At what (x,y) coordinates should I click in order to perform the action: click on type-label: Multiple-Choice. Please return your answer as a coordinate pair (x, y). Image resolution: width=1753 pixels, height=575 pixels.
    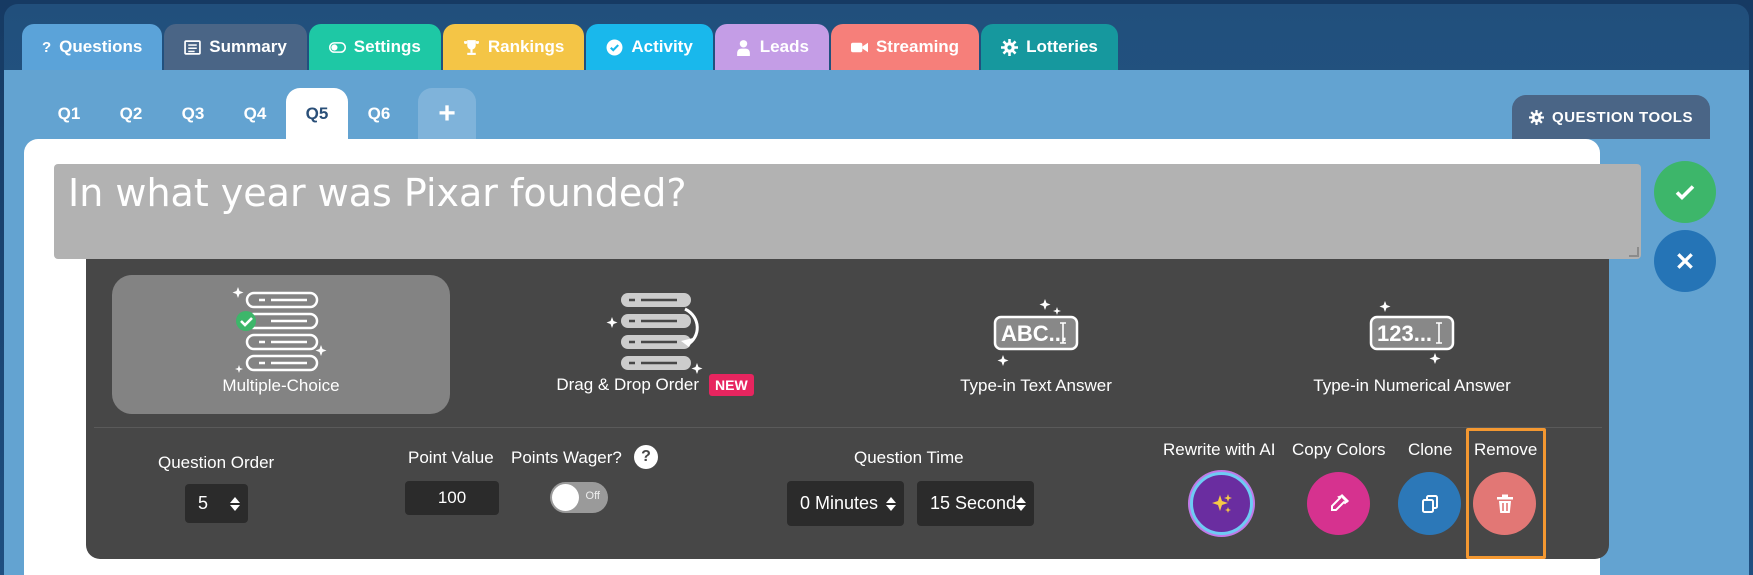
    Looking at the image, I should click on (280, 386).